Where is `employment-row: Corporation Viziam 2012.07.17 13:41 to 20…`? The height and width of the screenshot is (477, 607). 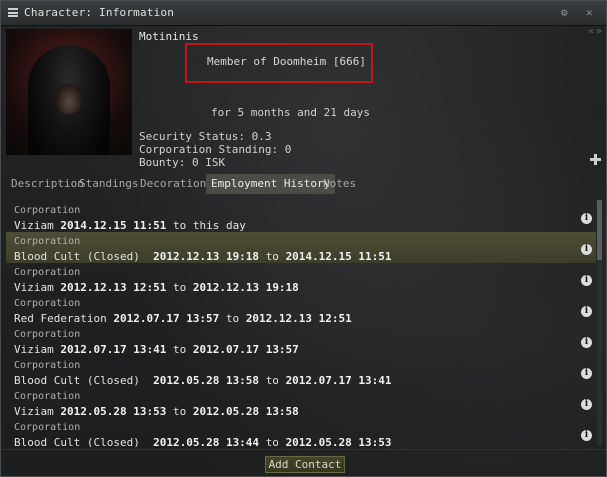
employment-row: Corporation Viziam 2012.07.17 13:41 to 20… is located at coordinates (301, 340).